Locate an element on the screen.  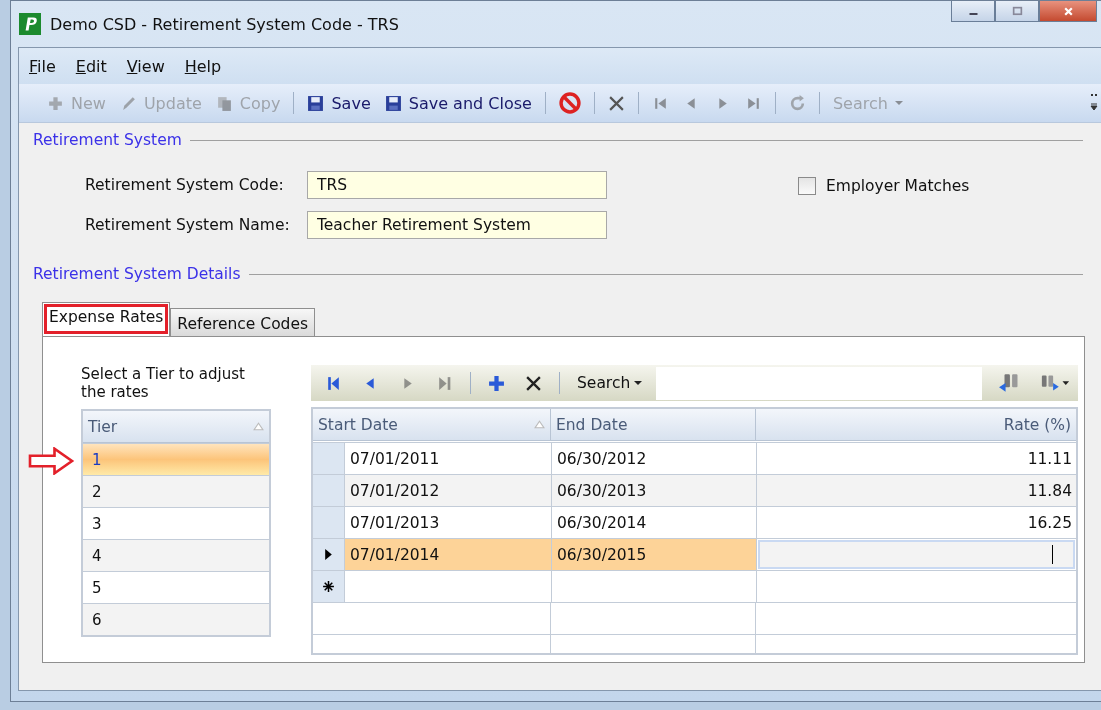
window-title: Demo CSD - Retirement System Code - TRS is located at coordinates (224, 24).